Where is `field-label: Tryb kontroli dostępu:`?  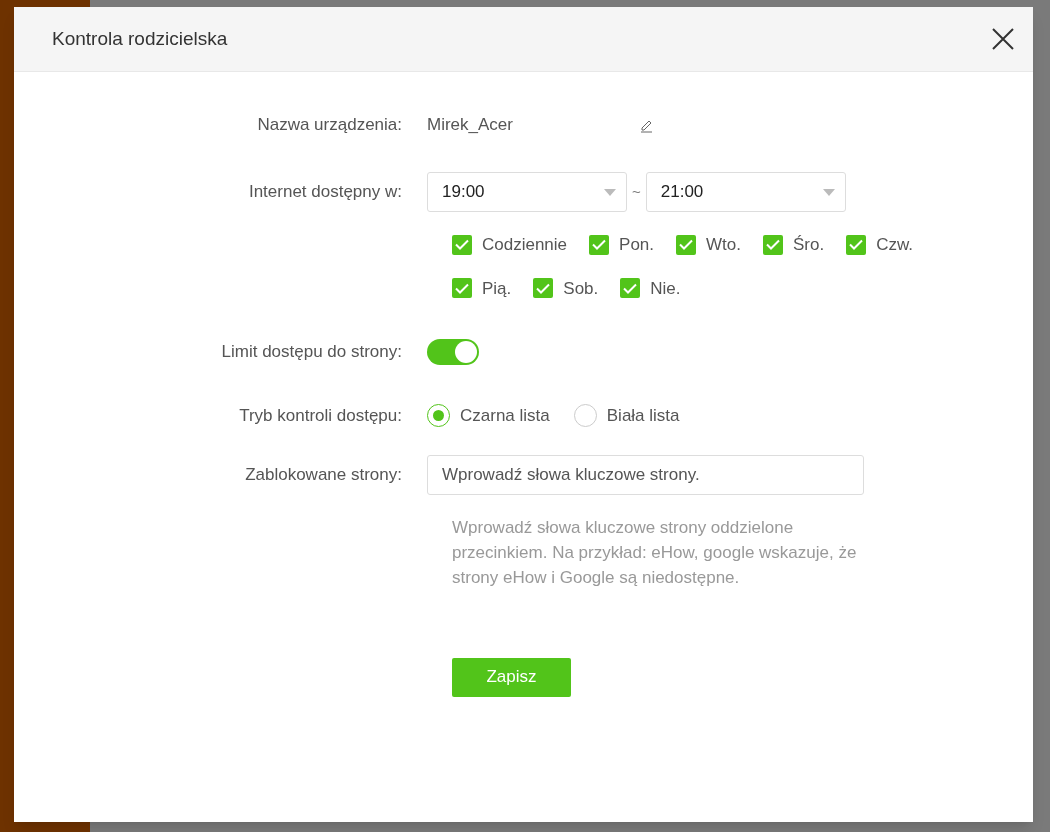 field-label: Tryb kontroli dostępu: is located at coordinates (320, 415).